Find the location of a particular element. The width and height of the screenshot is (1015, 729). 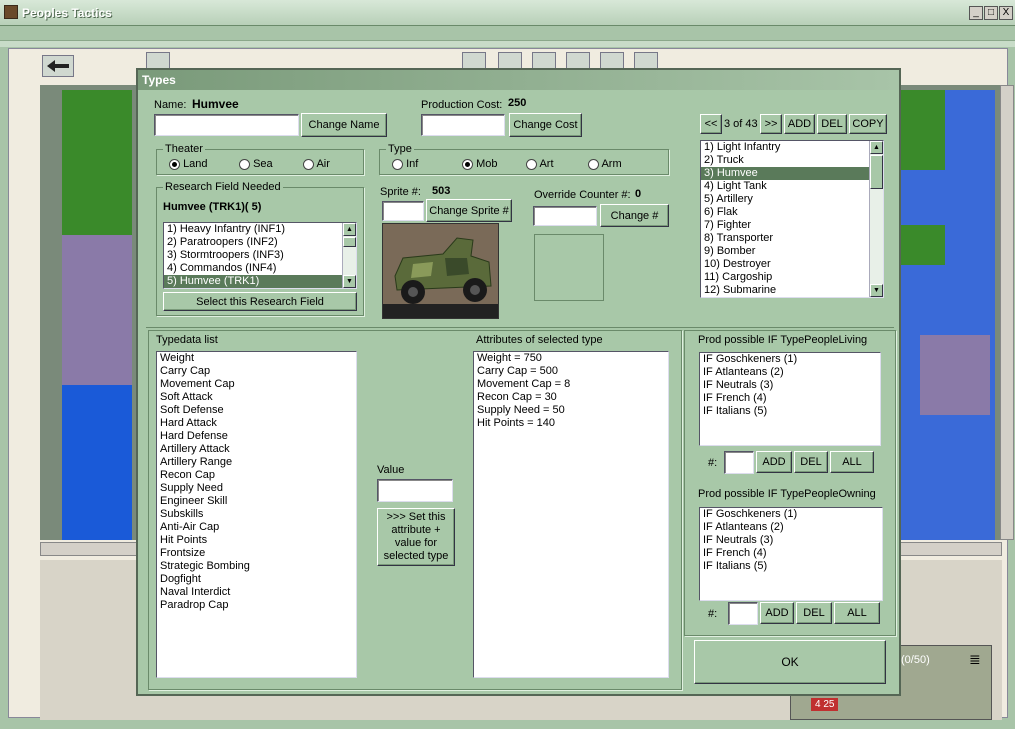

value-input is located at coordinates (415, 490).